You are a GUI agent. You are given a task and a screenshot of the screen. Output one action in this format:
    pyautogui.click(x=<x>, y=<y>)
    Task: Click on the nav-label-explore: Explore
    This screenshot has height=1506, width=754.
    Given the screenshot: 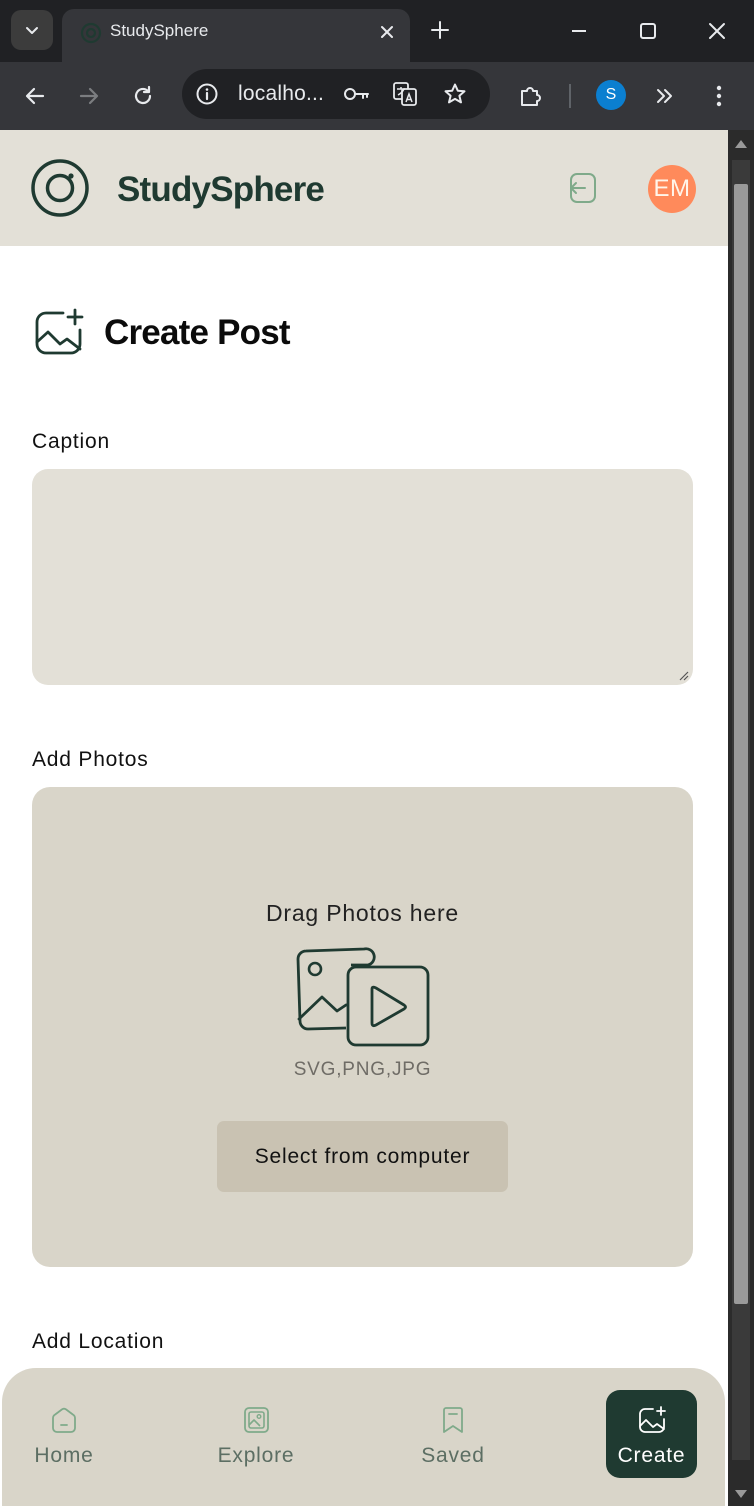 What is the action you would take?
    pyautogui.click(x=256, y=1455)
    